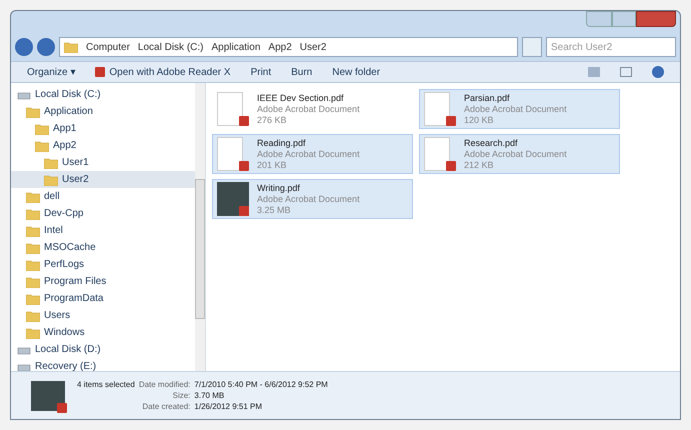  I want to click on file-size: 3.25 MB, so click(274, 210).